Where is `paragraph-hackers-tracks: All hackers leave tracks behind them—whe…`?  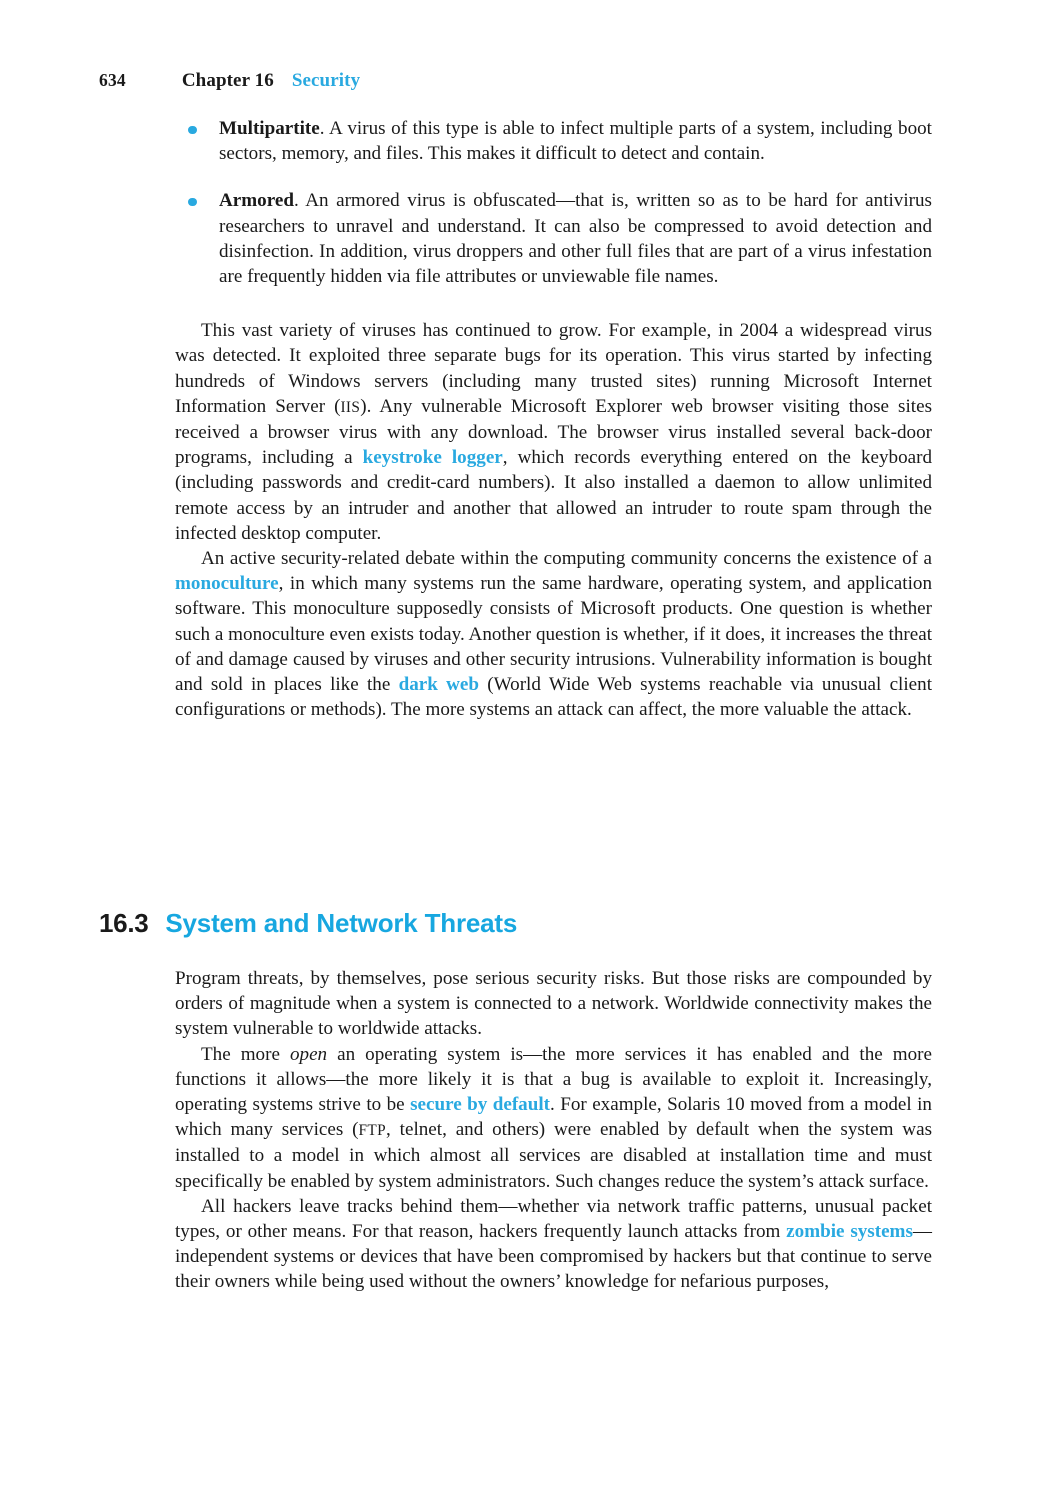
paragraph-hackers-tracks: All hackers leave tracks behind them—whe… is located at coordinates (553, 1244).